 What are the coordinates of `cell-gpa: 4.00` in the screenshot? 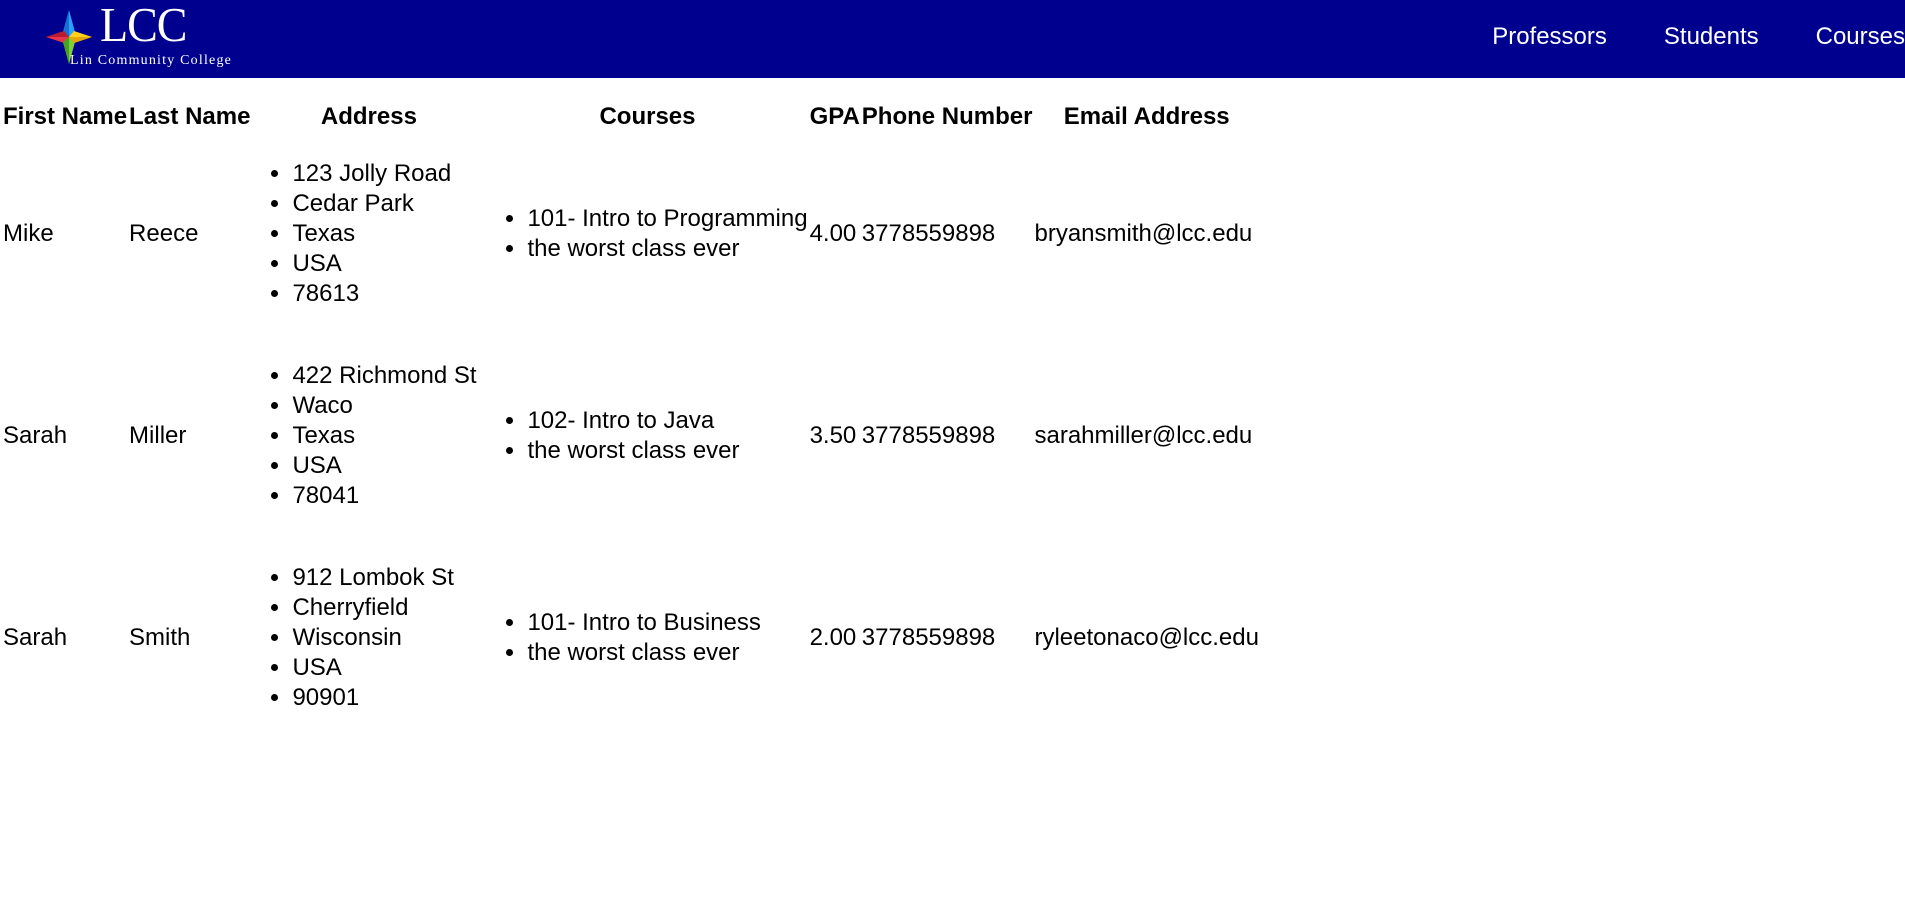 It's located at (833, 233).